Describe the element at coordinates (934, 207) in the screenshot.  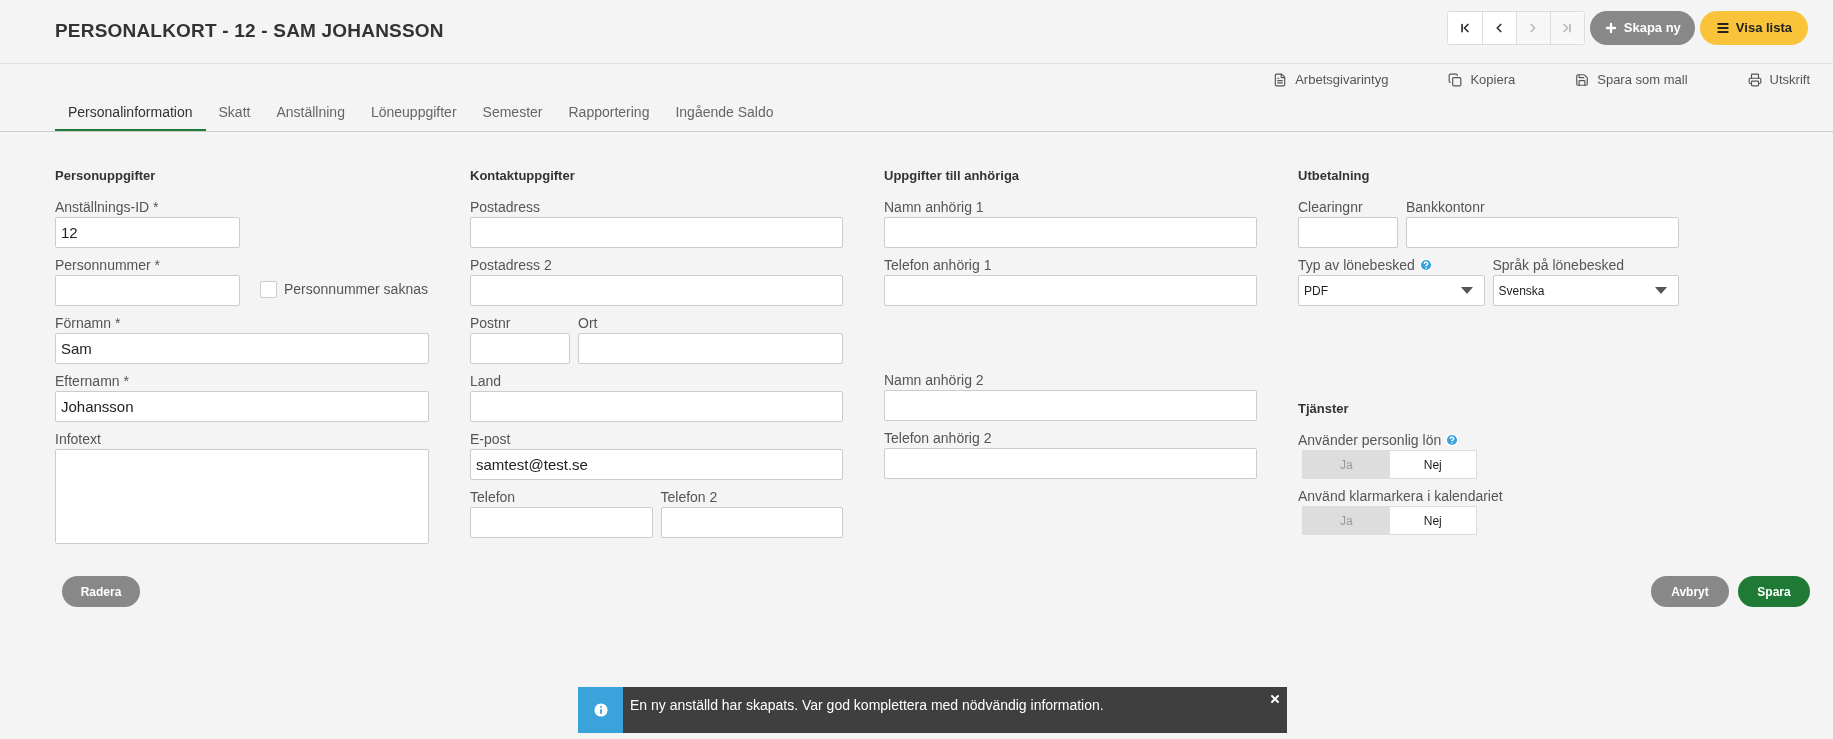
I see `field-label: Namn anhörig 1` at that location.